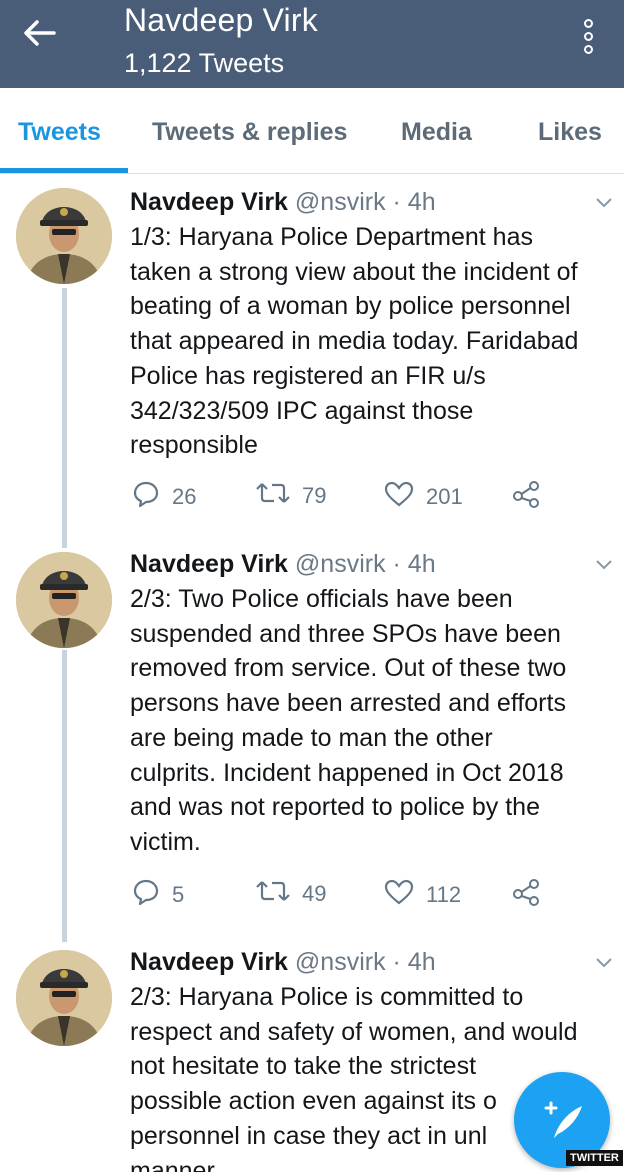  I want to click on back-button, so click(46, 40).